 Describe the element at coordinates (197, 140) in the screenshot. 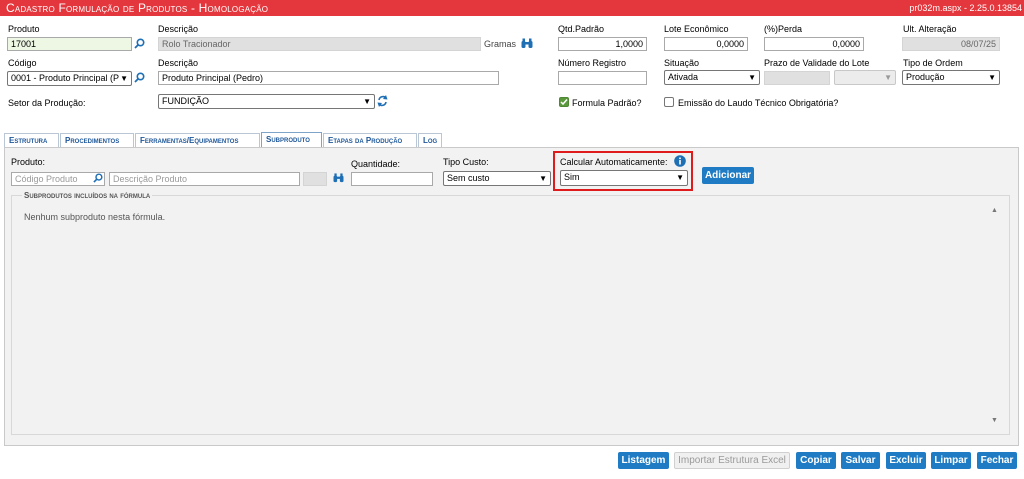

I see `tab-ferramentas: Ferramentas/Equipamentos` at that location.